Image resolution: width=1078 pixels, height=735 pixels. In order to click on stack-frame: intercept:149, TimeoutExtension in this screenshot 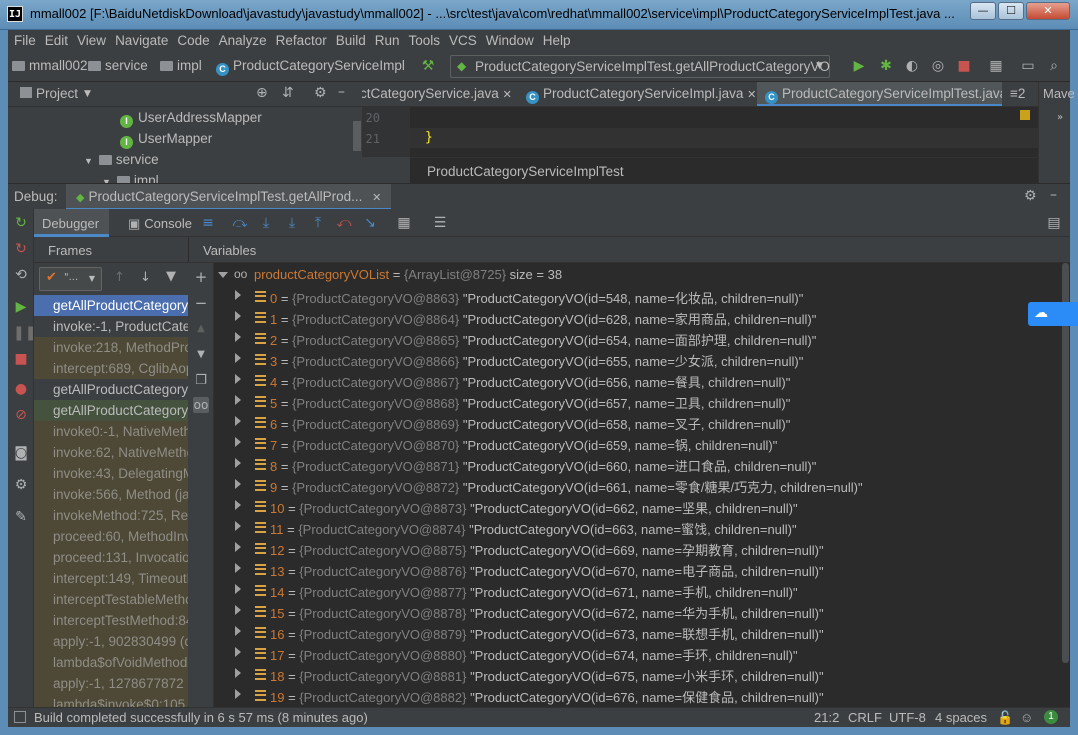, I will do `click(111, 578)`.